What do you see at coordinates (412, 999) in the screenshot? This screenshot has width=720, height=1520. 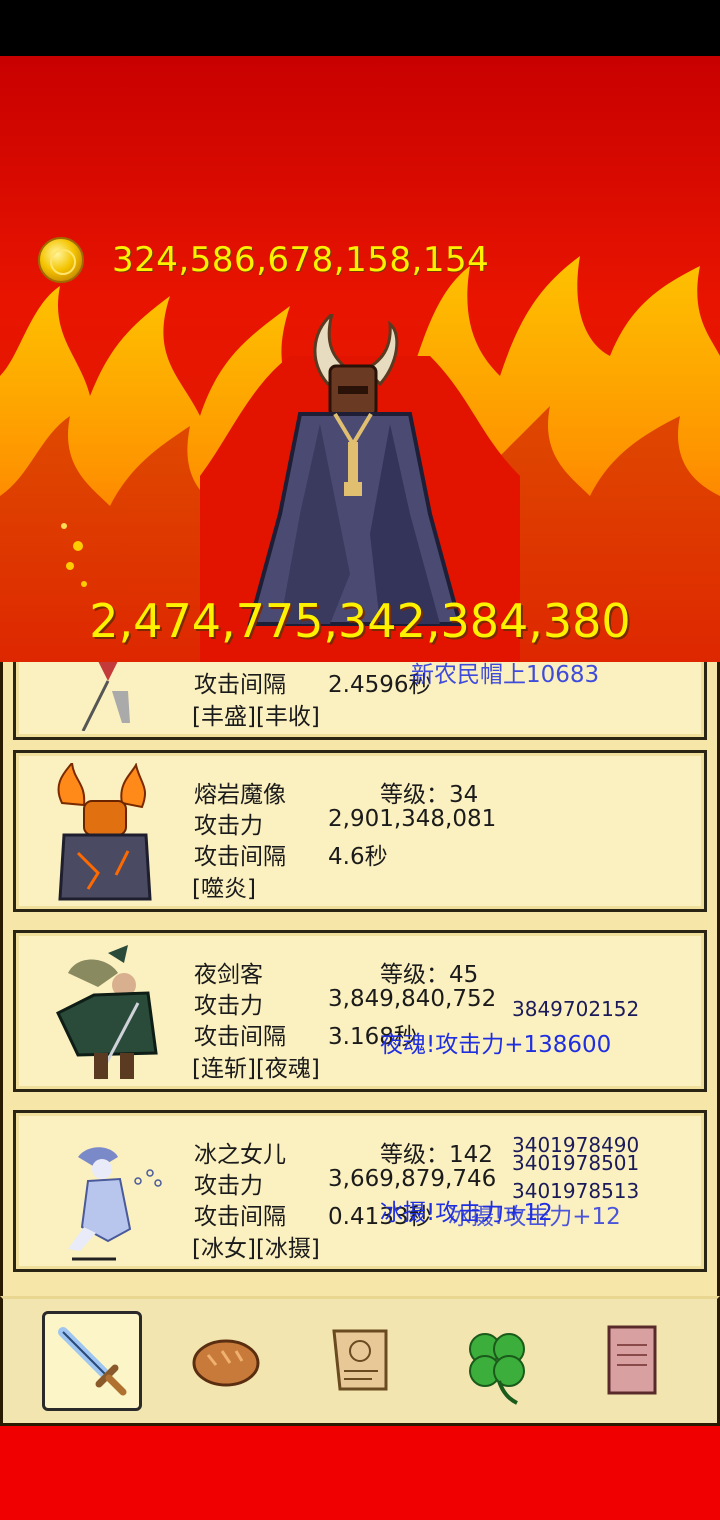 I see `hero-attack: 3,849,840,752` at bounding box center [412, 999].